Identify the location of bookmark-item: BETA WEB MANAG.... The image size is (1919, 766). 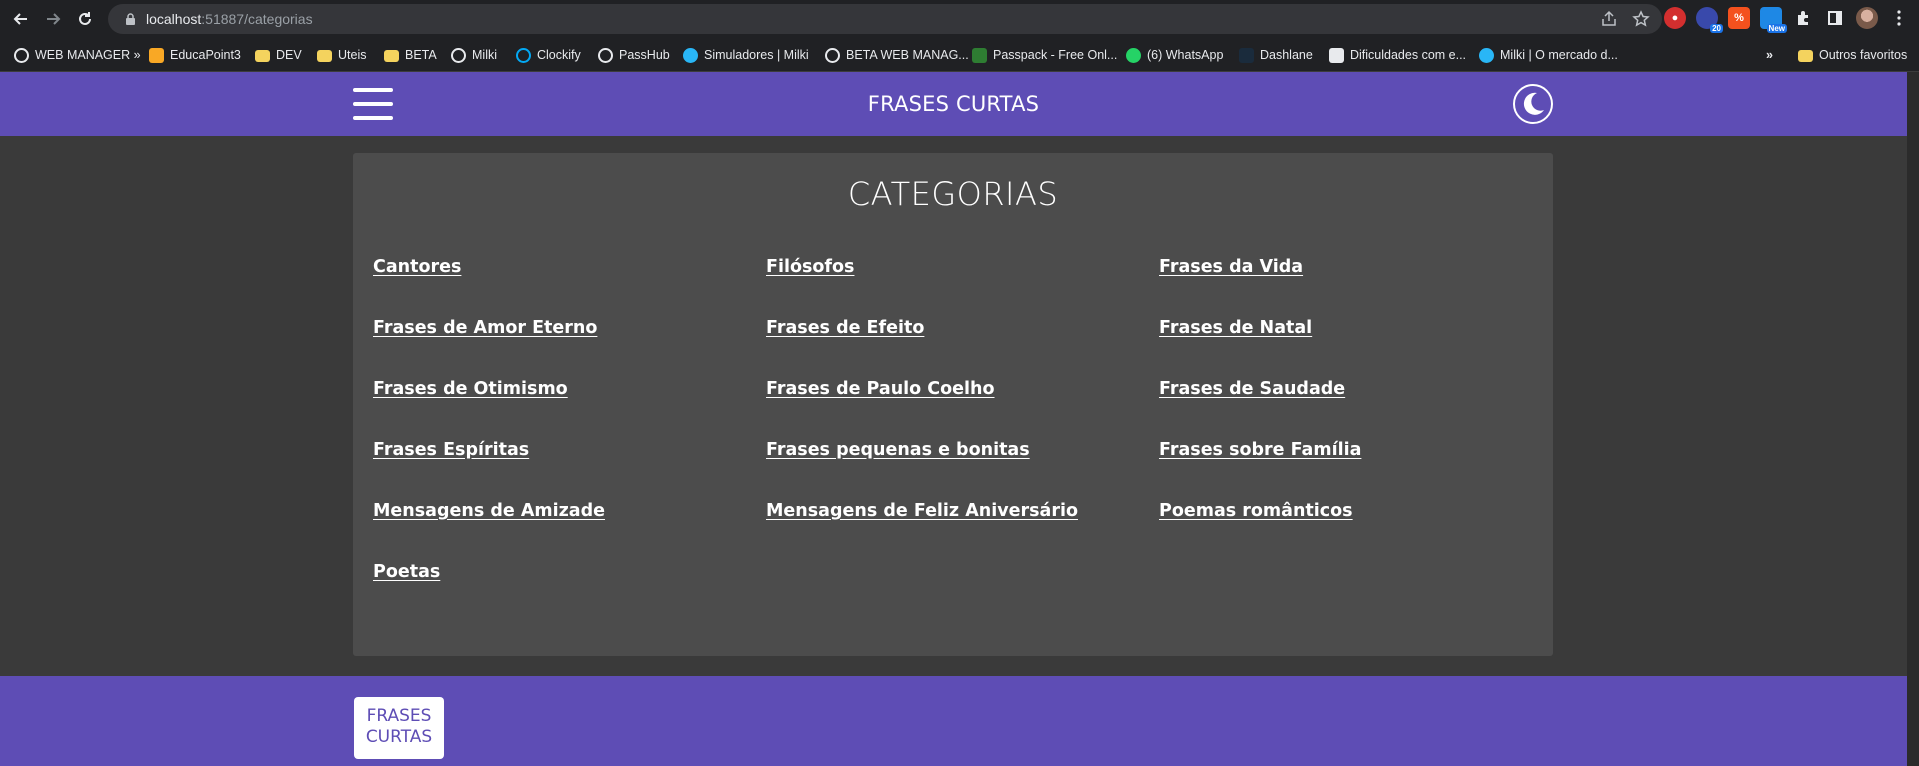
(897, 55).